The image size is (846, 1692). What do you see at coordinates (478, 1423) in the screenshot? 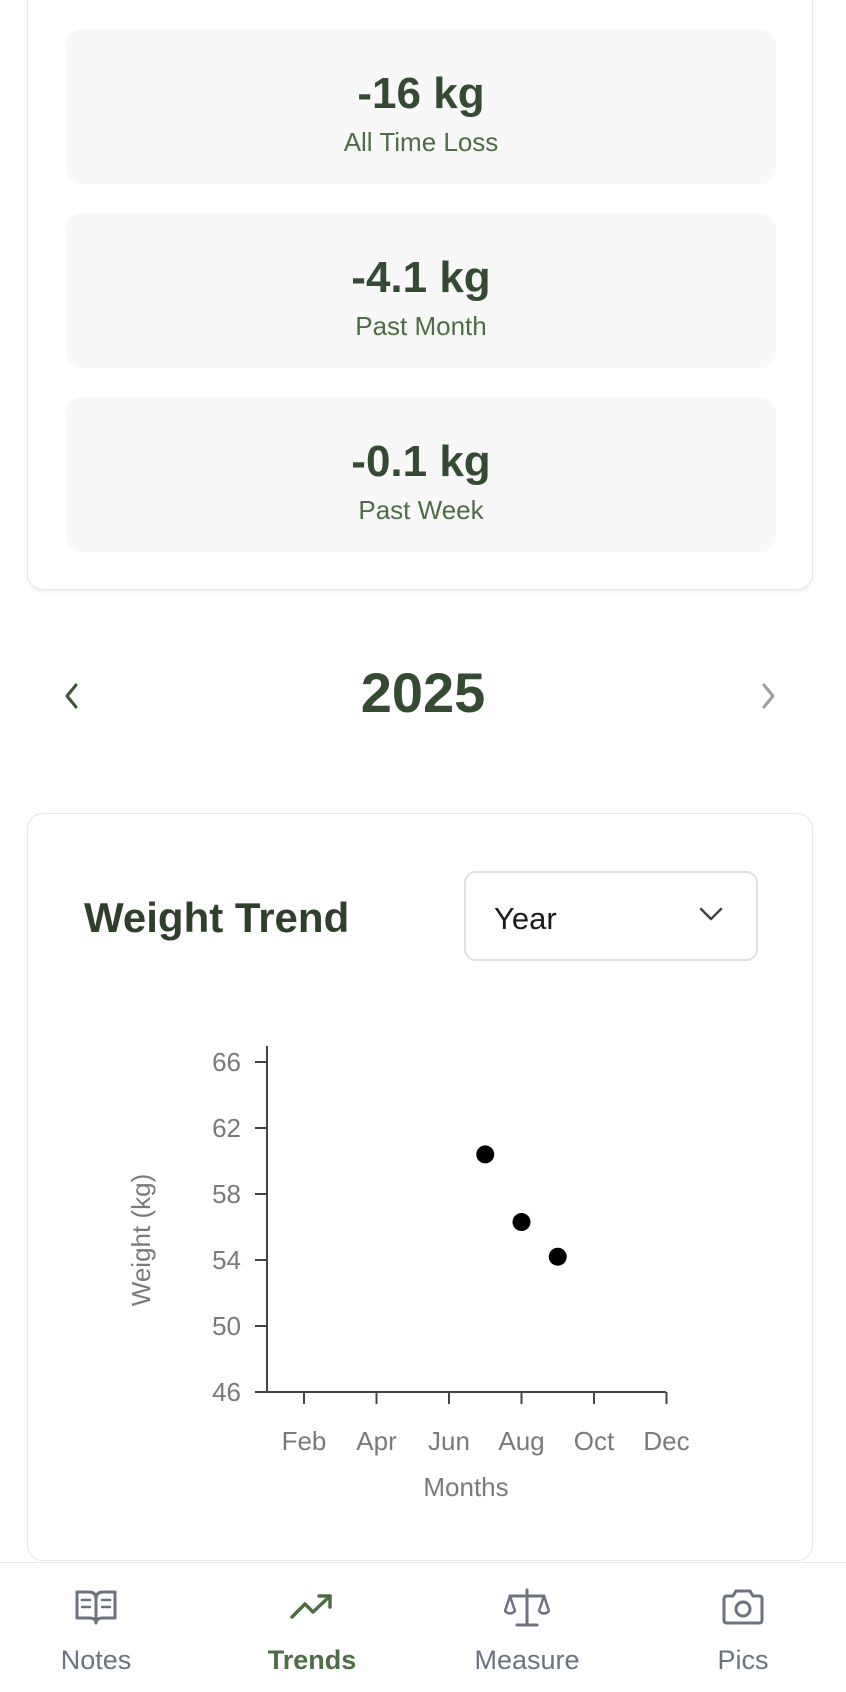
I see `x-axis: Feb Apr Jun Aug Oct Dec` at bounding box center [478, 1423].